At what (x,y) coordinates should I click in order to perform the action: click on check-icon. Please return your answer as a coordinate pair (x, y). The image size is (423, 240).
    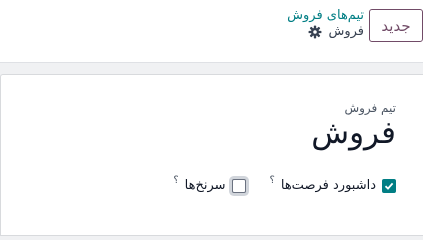
    Looking at the image, I should click on (389, 186).